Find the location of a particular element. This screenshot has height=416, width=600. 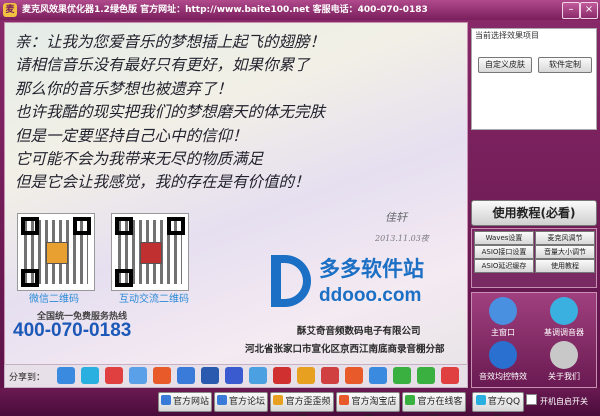

letter-line: 但是它会让我感觉，我的存在是有价值的！ is located at coordinates (162, 182).